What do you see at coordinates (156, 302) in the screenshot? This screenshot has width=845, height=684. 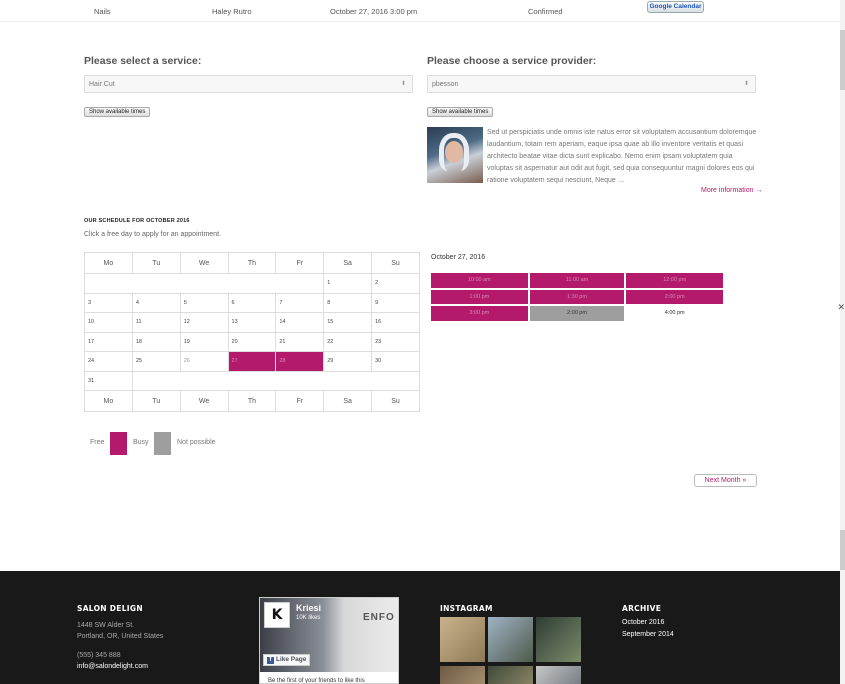 I see `calendar-day: 4` at bounding box center [156, 302].